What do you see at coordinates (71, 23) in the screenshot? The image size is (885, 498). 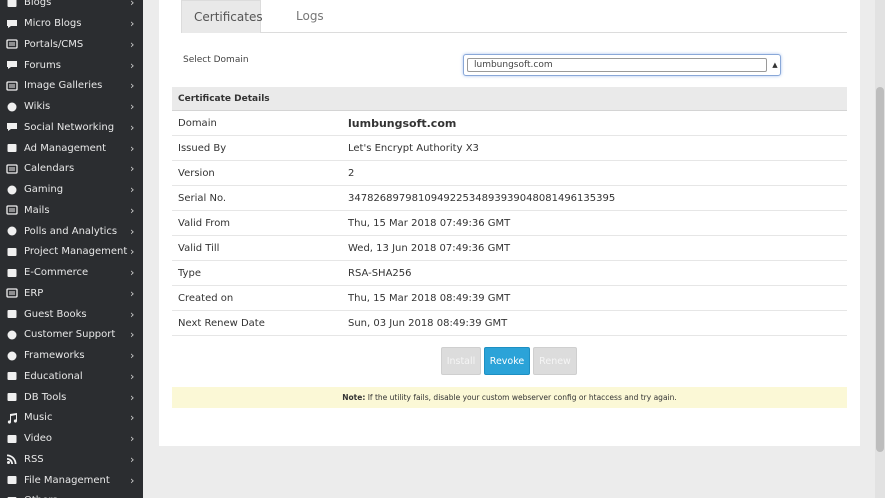 I see `sidebar-item-micro-blogs: Micro Blogs ›` at bounding box center [71, 23].